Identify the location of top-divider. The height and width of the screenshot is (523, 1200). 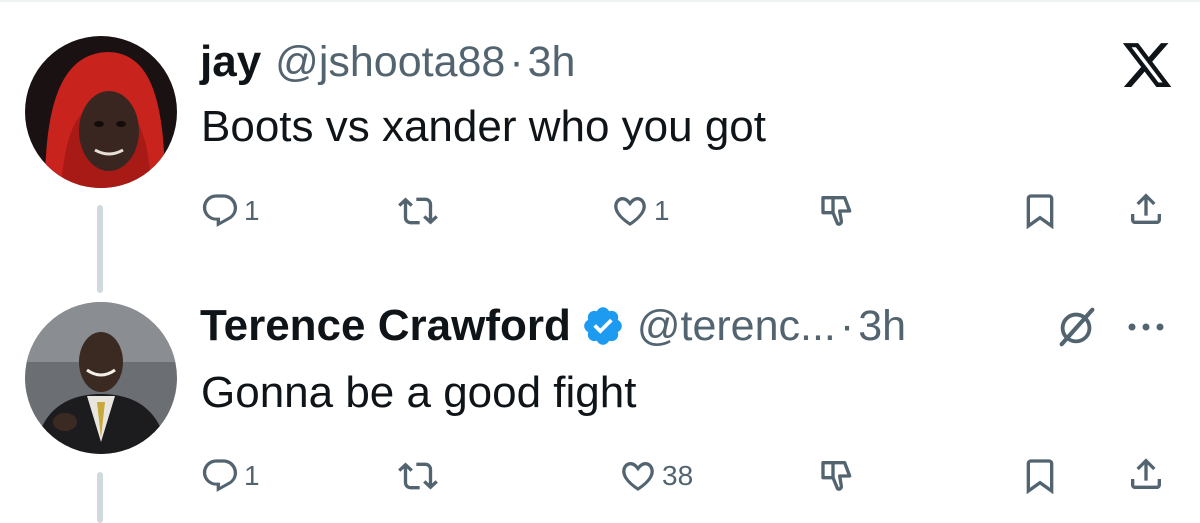
(600, 1).